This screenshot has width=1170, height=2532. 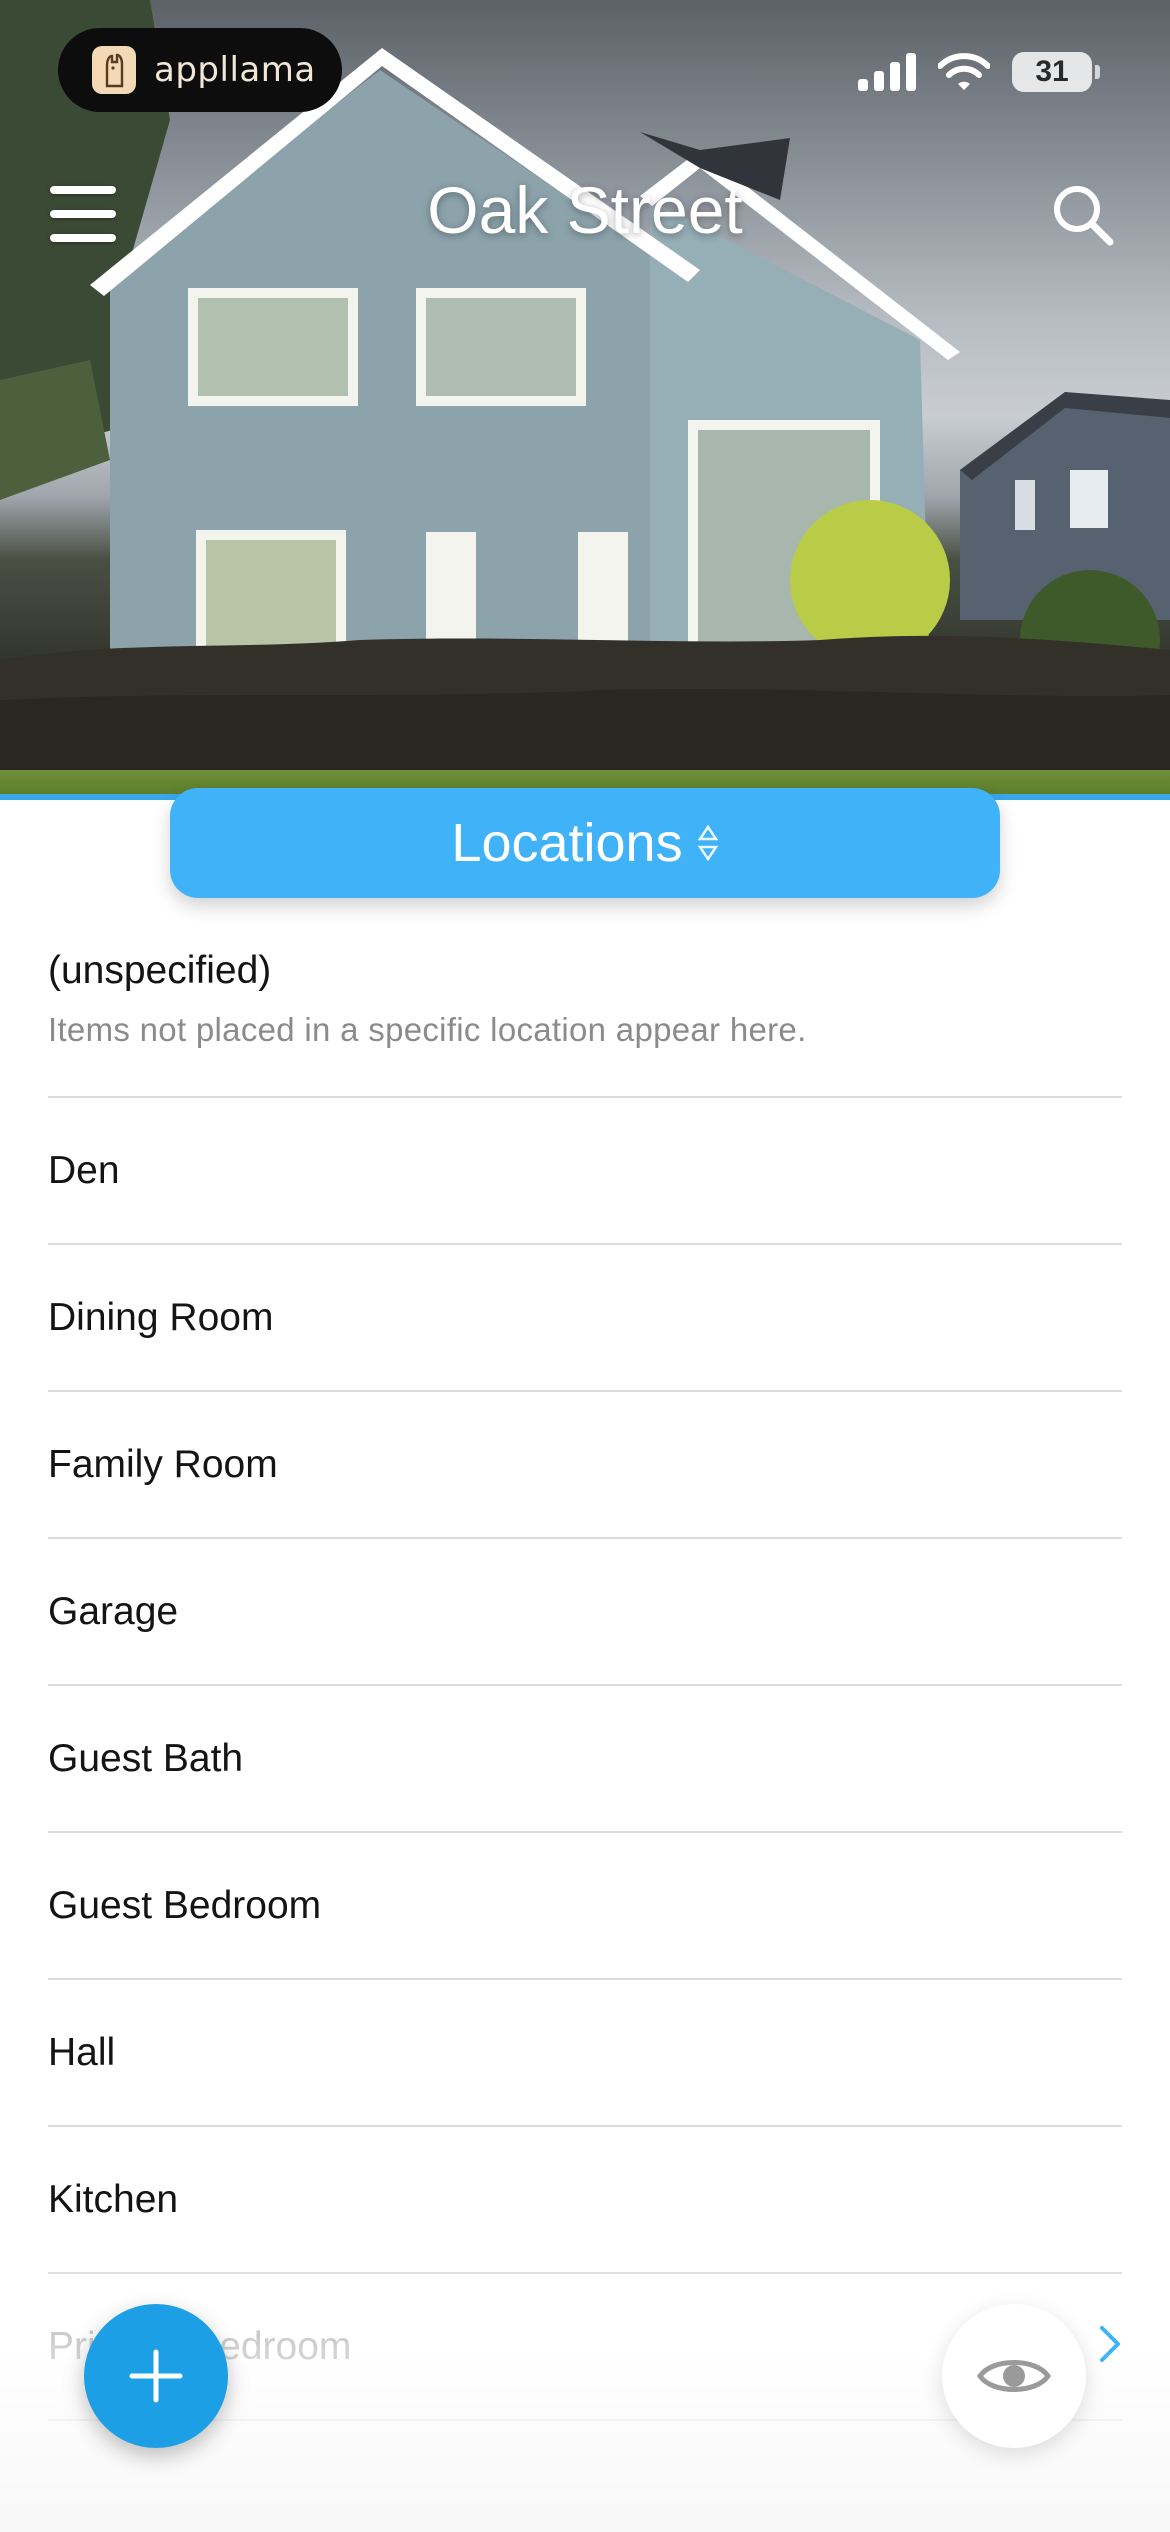 I want to click on wifi-icon, so click(x=964, y=71).